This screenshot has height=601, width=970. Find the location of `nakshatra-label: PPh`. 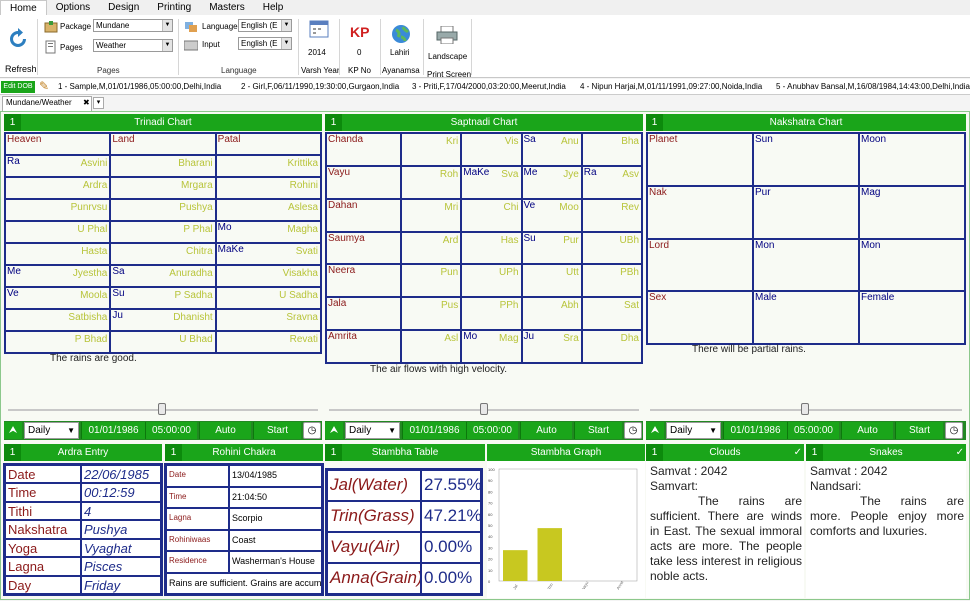

nakshatra-label: PPh is located at coordinates (509, 306).